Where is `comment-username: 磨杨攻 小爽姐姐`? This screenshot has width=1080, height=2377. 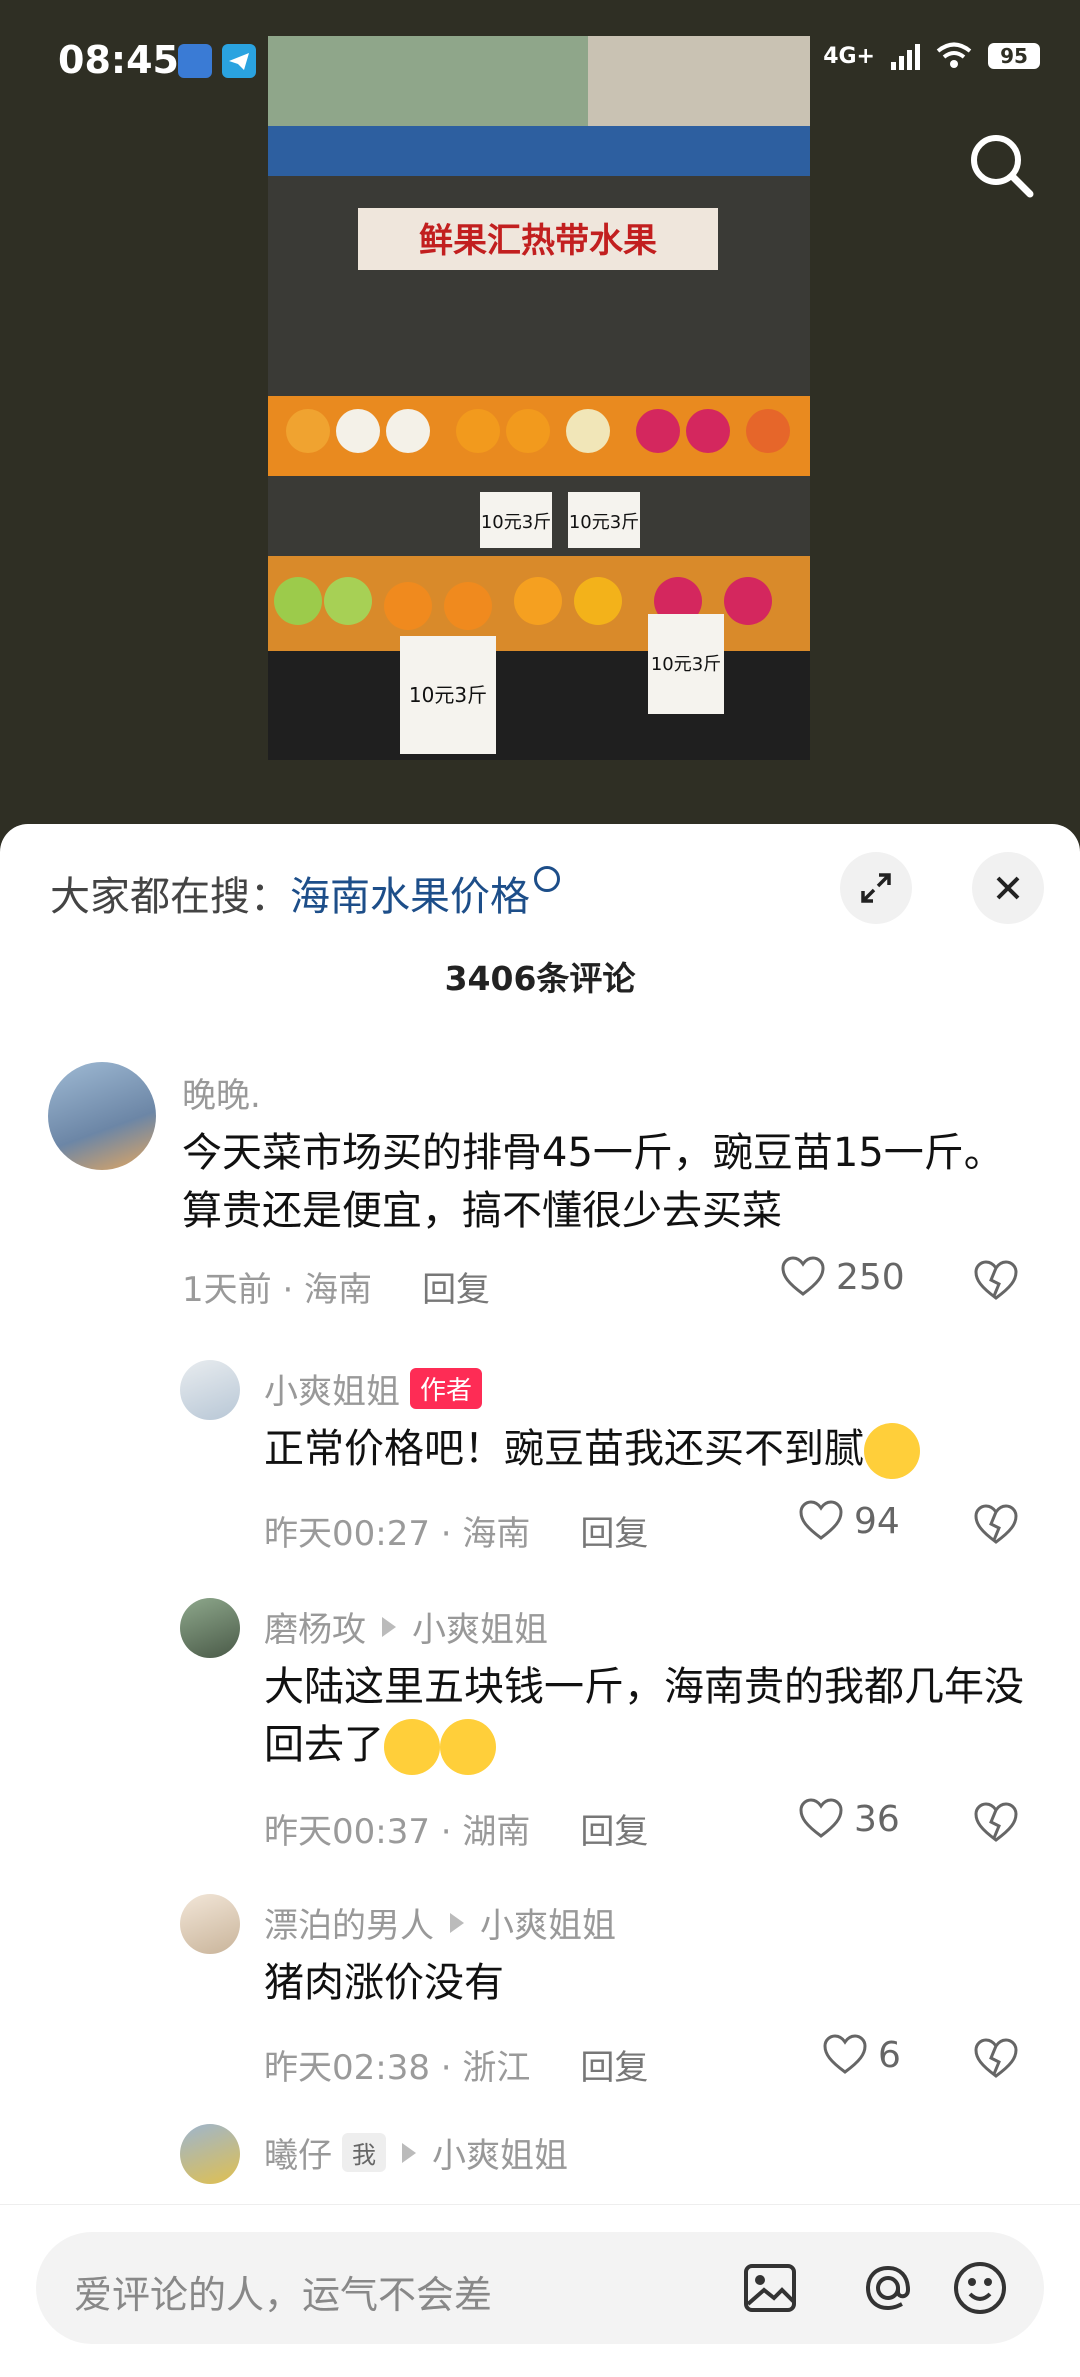
comment-username: 磨杨攻 小爽姐姐 is located at coordinates (406, 1626).